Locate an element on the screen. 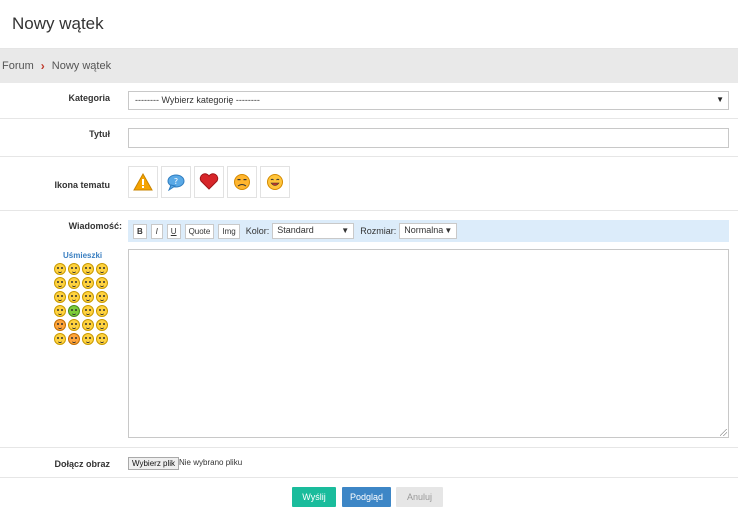  topic-icon-label: Ikona tematu is located at coordinates (82, 185).